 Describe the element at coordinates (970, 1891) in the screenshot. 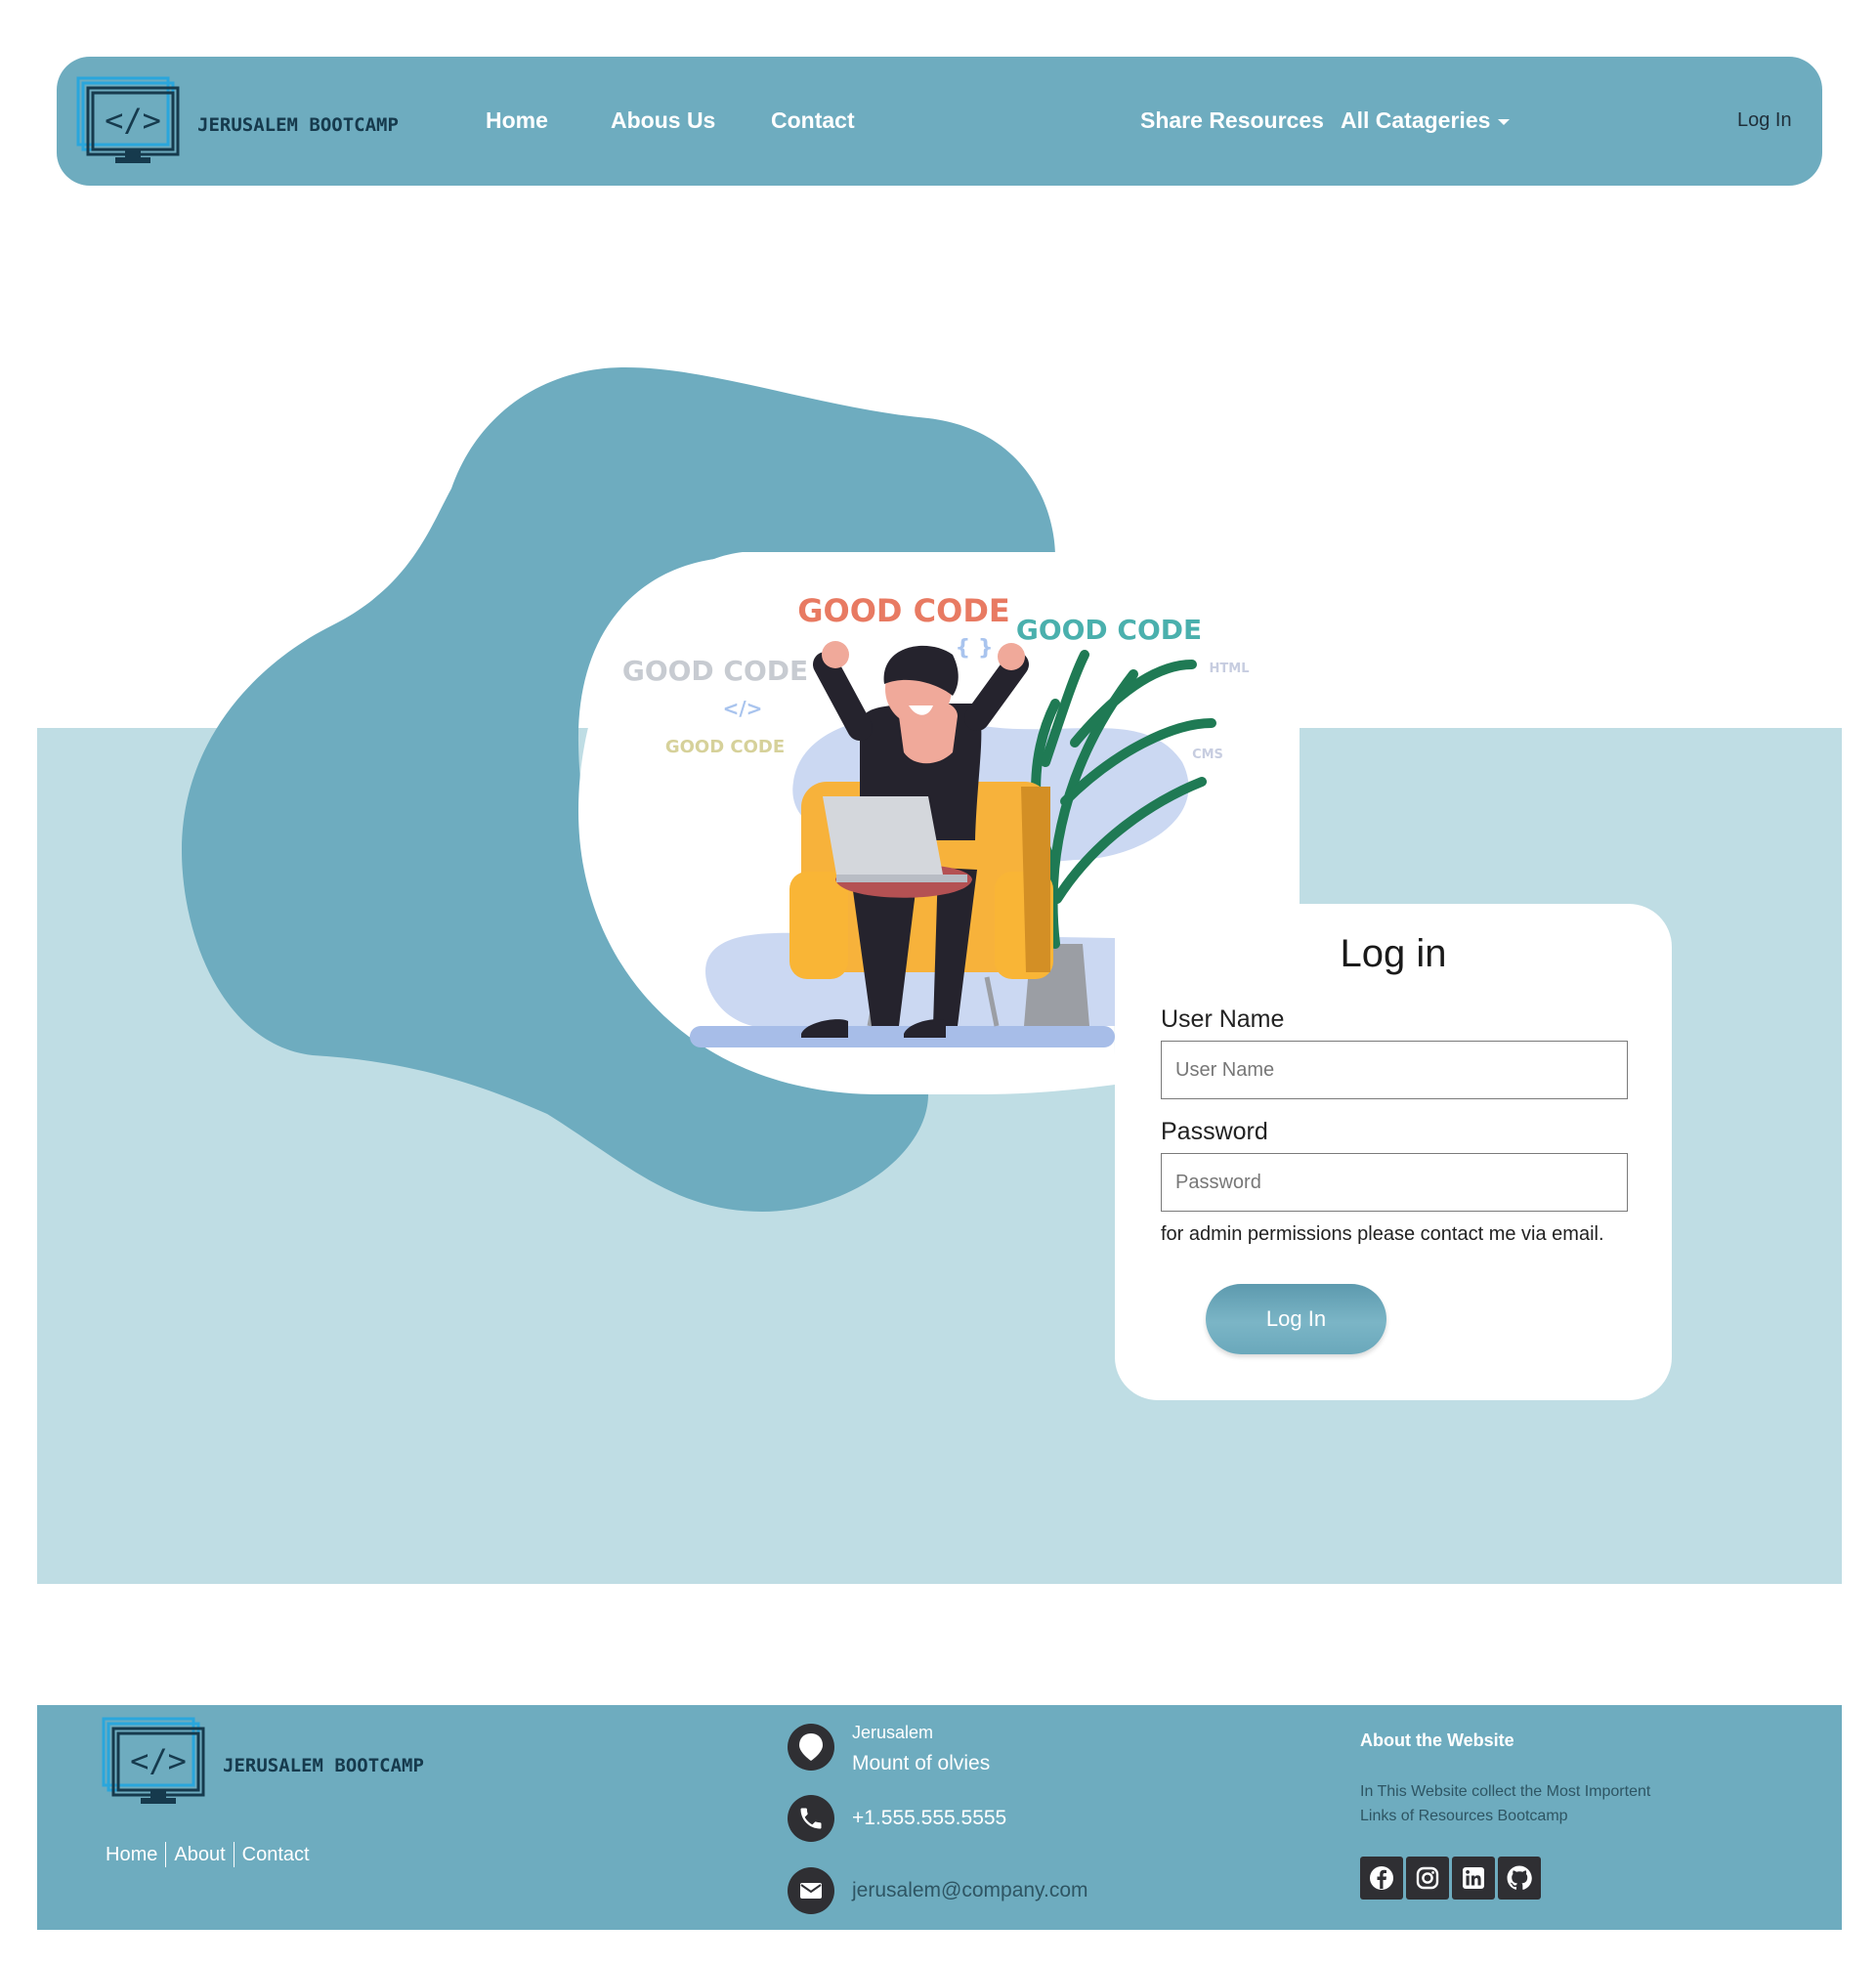

I see `email-link: jerusalem@company.com` at that location.